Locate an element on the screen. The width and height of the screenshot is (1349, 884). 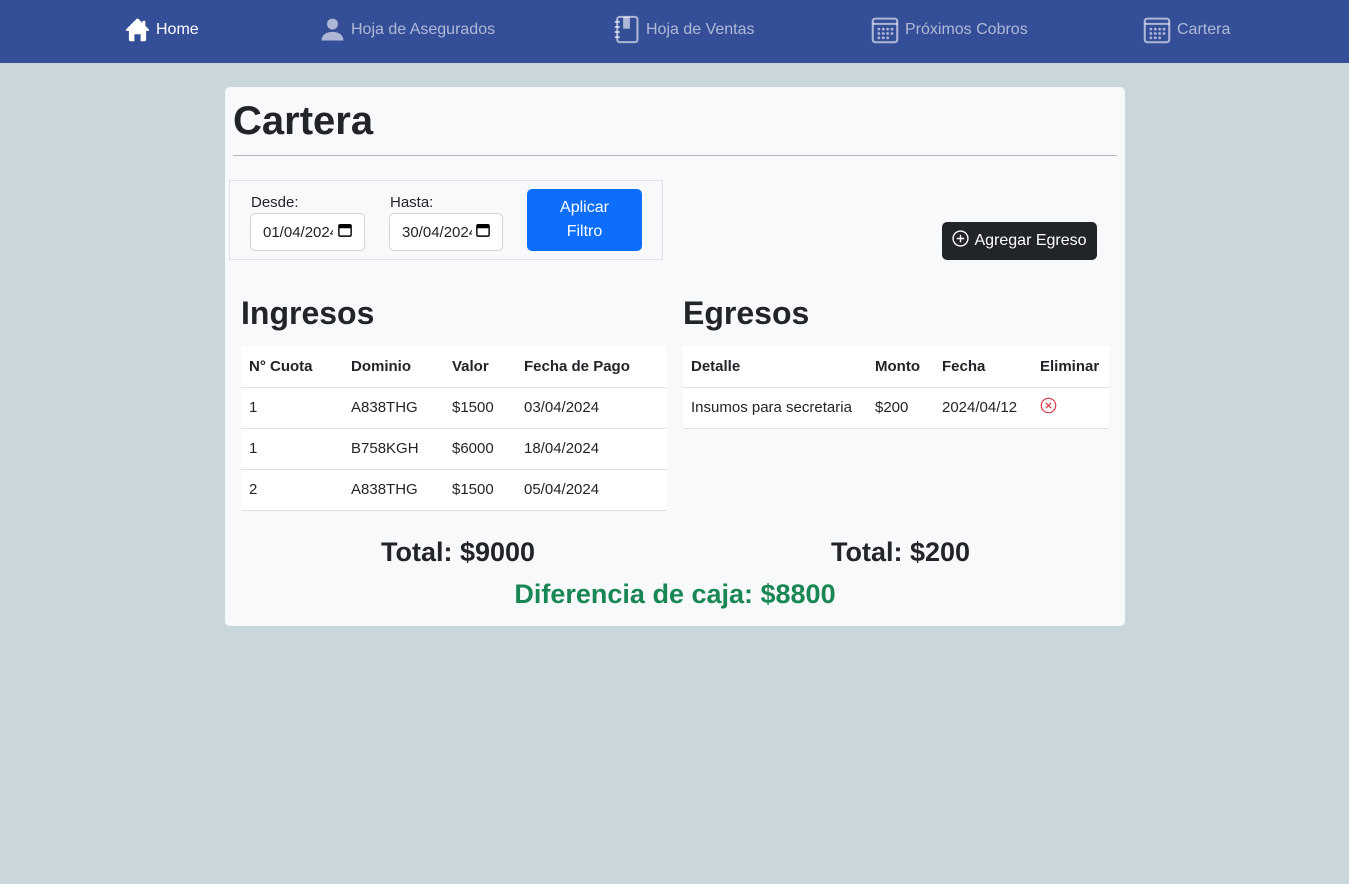
table-row: 1 A838THG $1500 03/04/2024 is located at coordinates (454, 408).